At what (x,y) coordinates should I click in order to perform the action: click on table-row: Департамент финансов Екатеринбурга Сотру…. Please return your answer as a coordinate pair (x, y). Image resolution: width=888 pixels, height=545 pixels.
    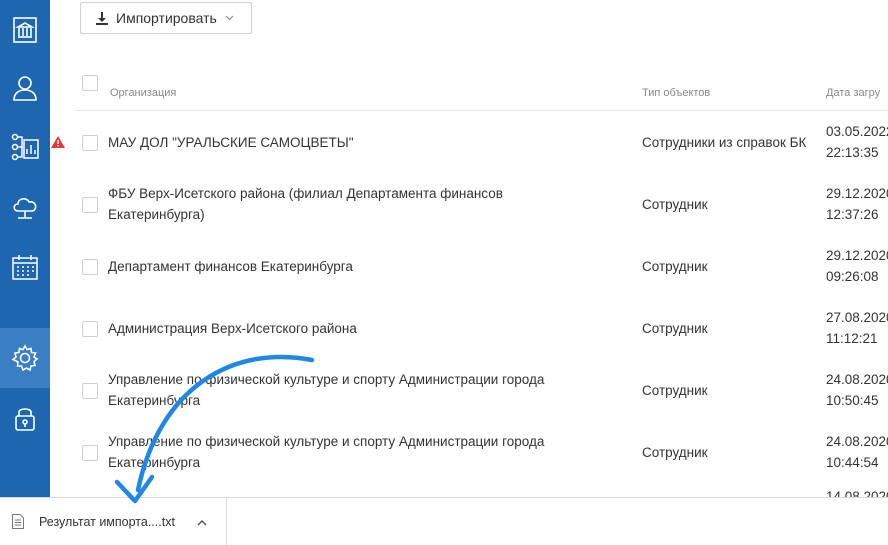
    Looking at the image, I should click on (481, 266).